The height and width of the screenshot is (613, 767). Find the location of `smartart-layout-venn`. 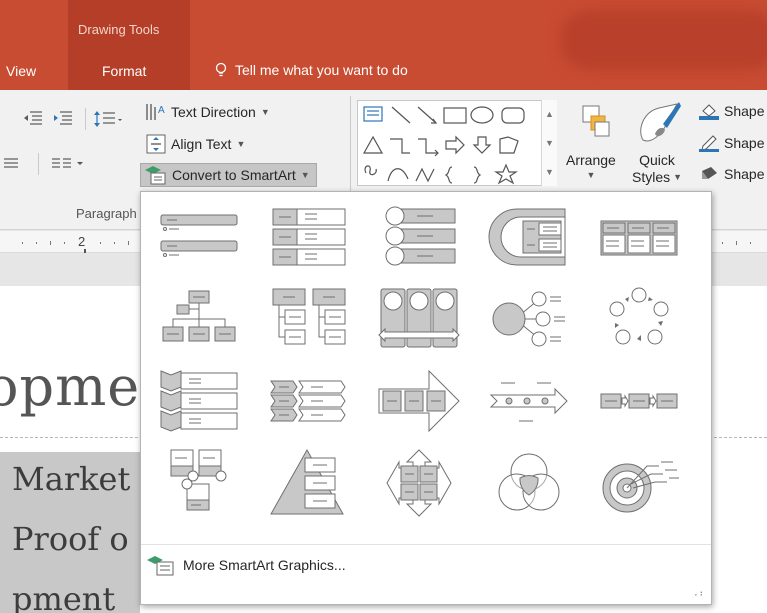

smartart-layout-venn is located at coordinates (529, 483).